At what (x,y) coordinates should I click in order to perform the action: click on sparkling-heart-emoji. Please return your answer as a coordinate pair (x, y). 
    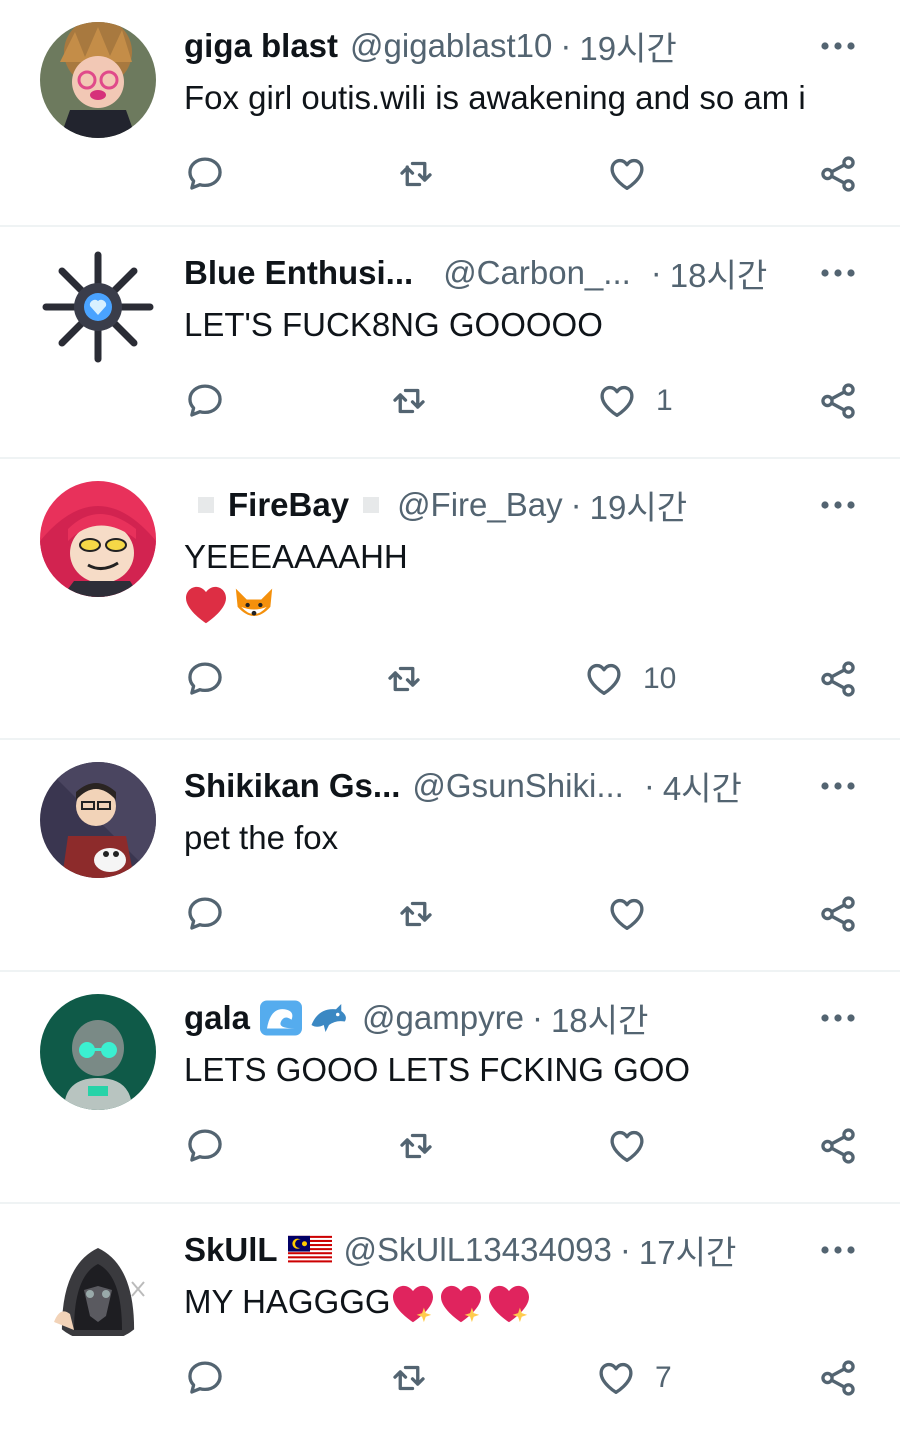
    Looking at the image, I should click on (460, 1304).